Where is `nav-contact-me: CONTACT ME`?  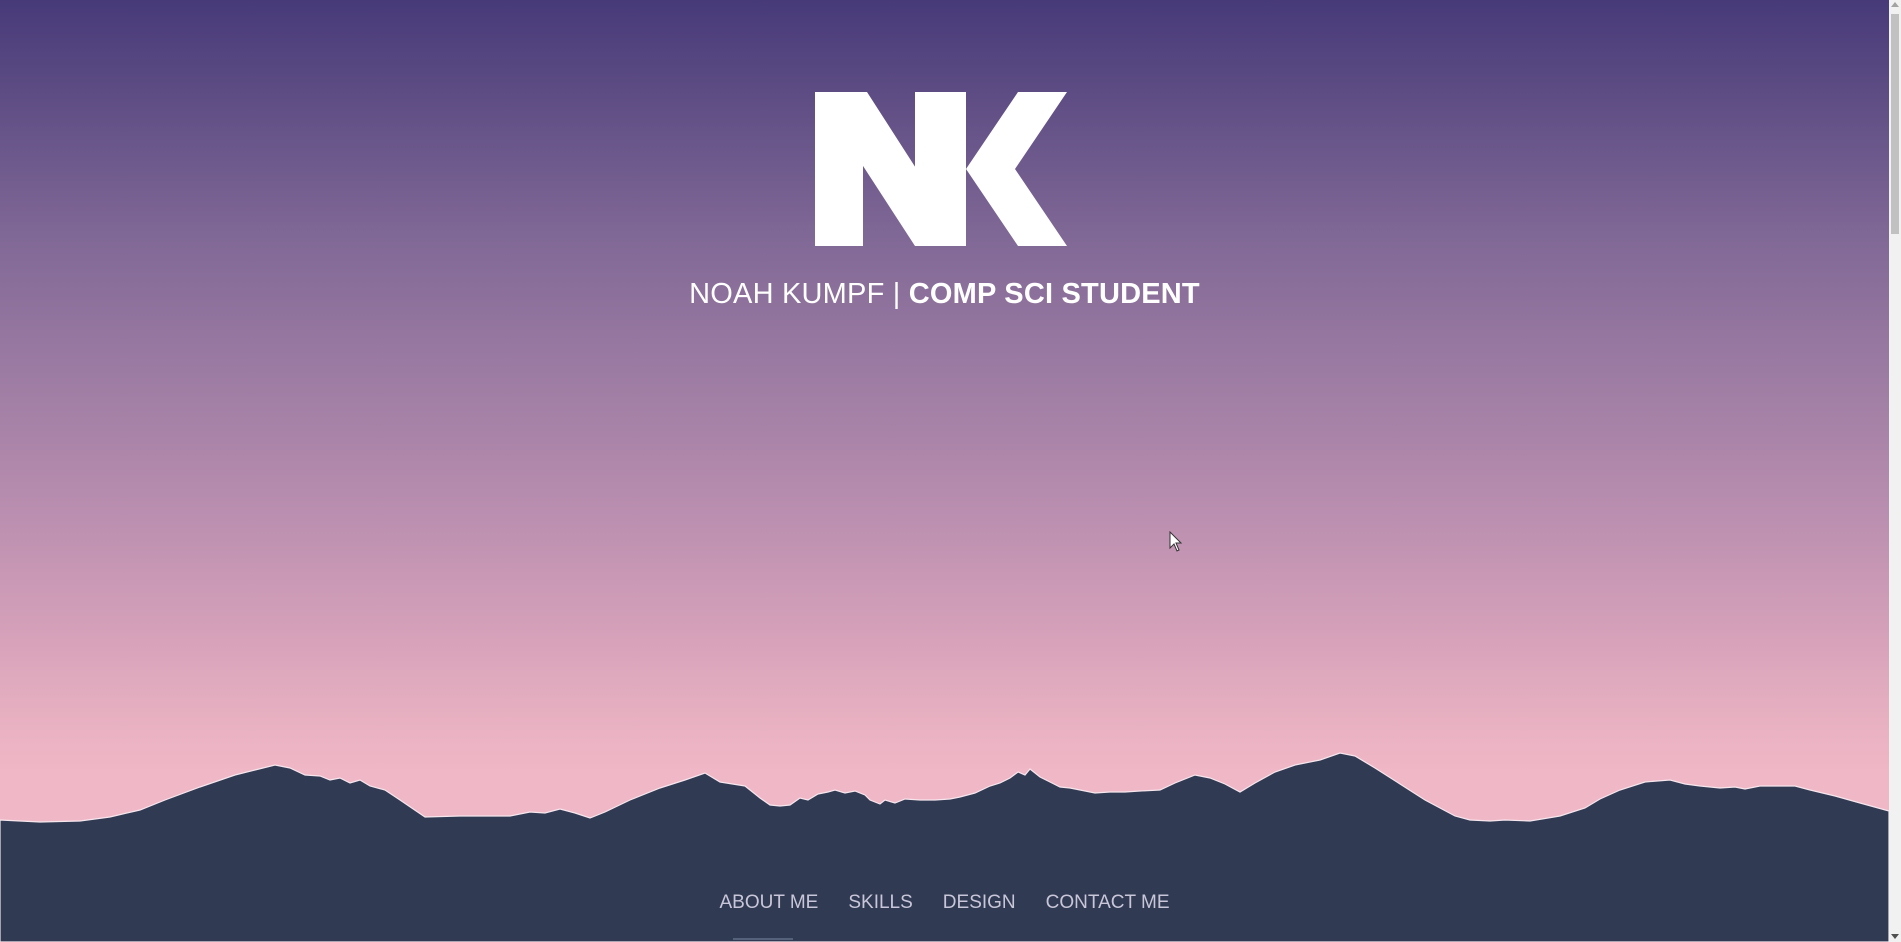 nav-contact-me: CONTACT ME is located at coordinates (1108, 903).